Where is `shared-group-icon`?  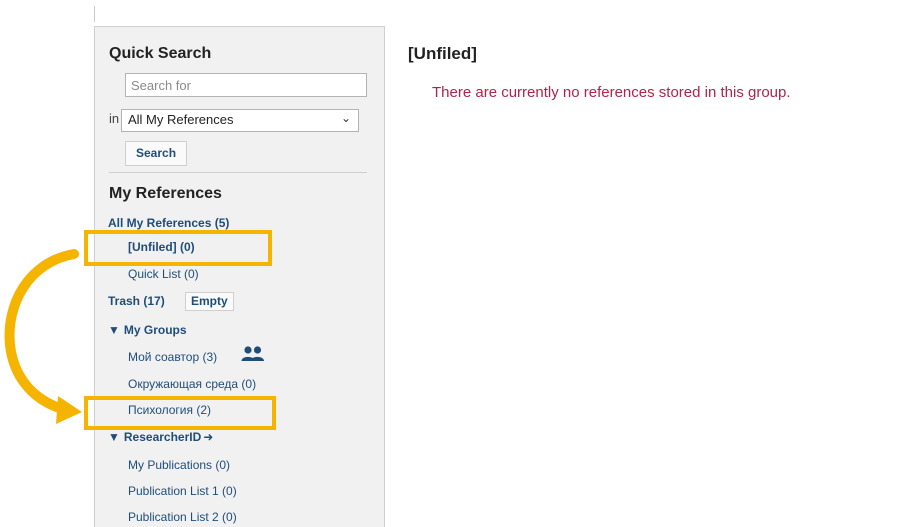 shared-group-icon is located at coordinates (252, 353).